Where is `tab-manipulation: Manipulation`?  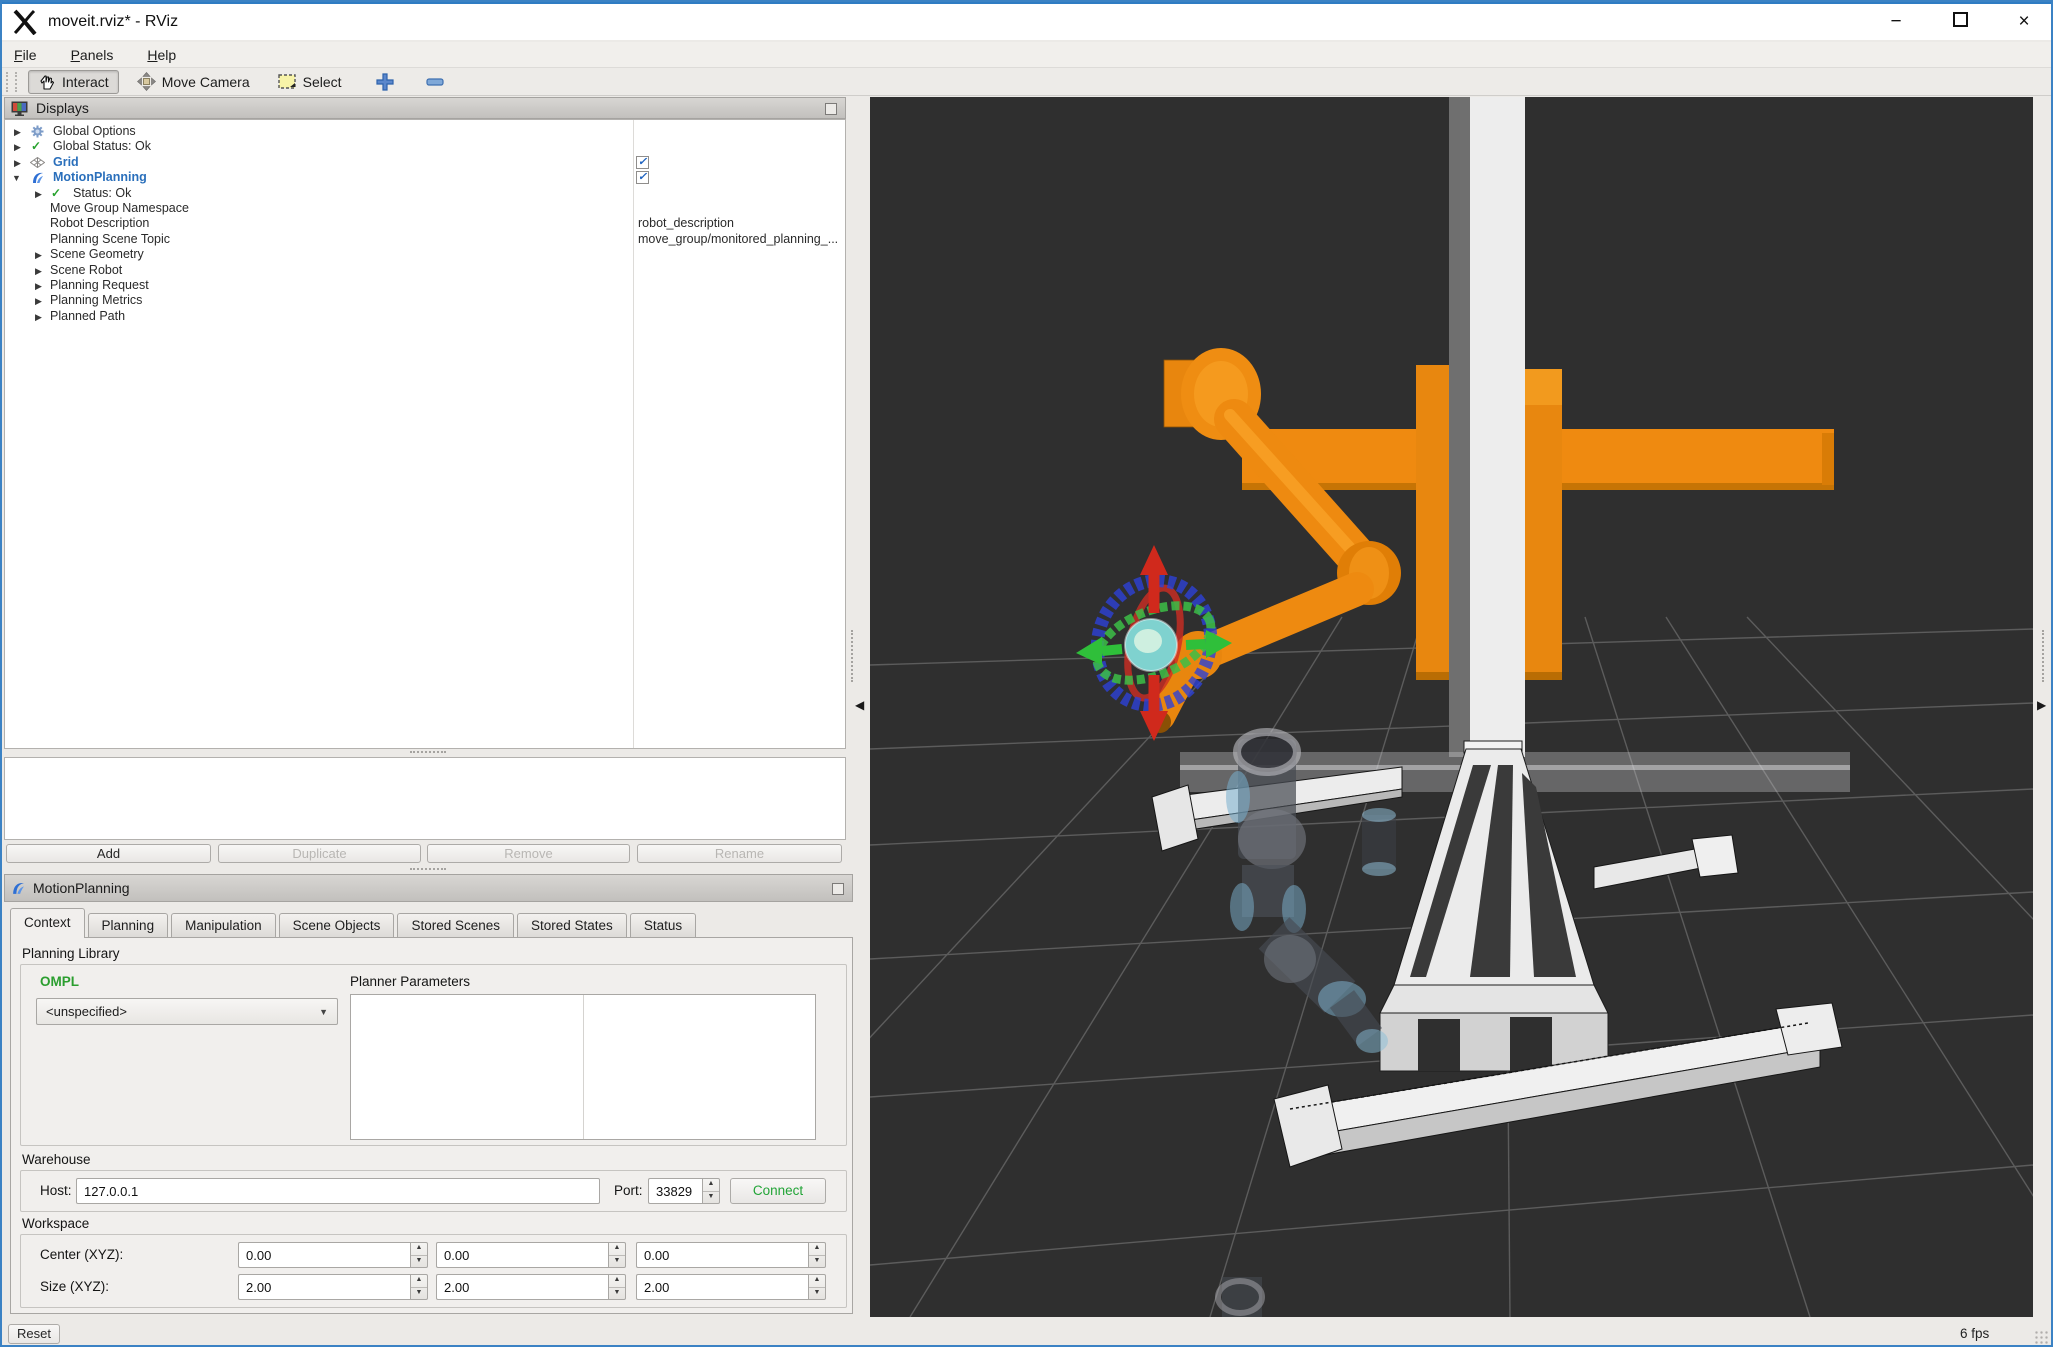
tab-manipulation: Manipulation is located at coordinates (223, 925).